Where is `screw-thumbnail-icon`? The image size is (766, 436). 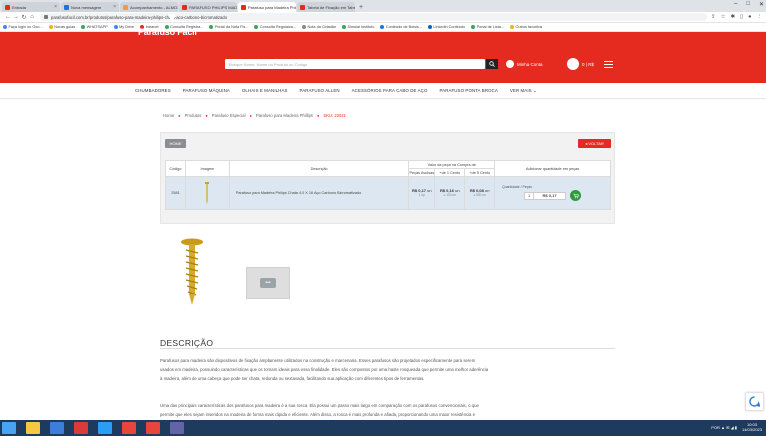 screw-thumbnail-icon is located at coordinates (207, 192).